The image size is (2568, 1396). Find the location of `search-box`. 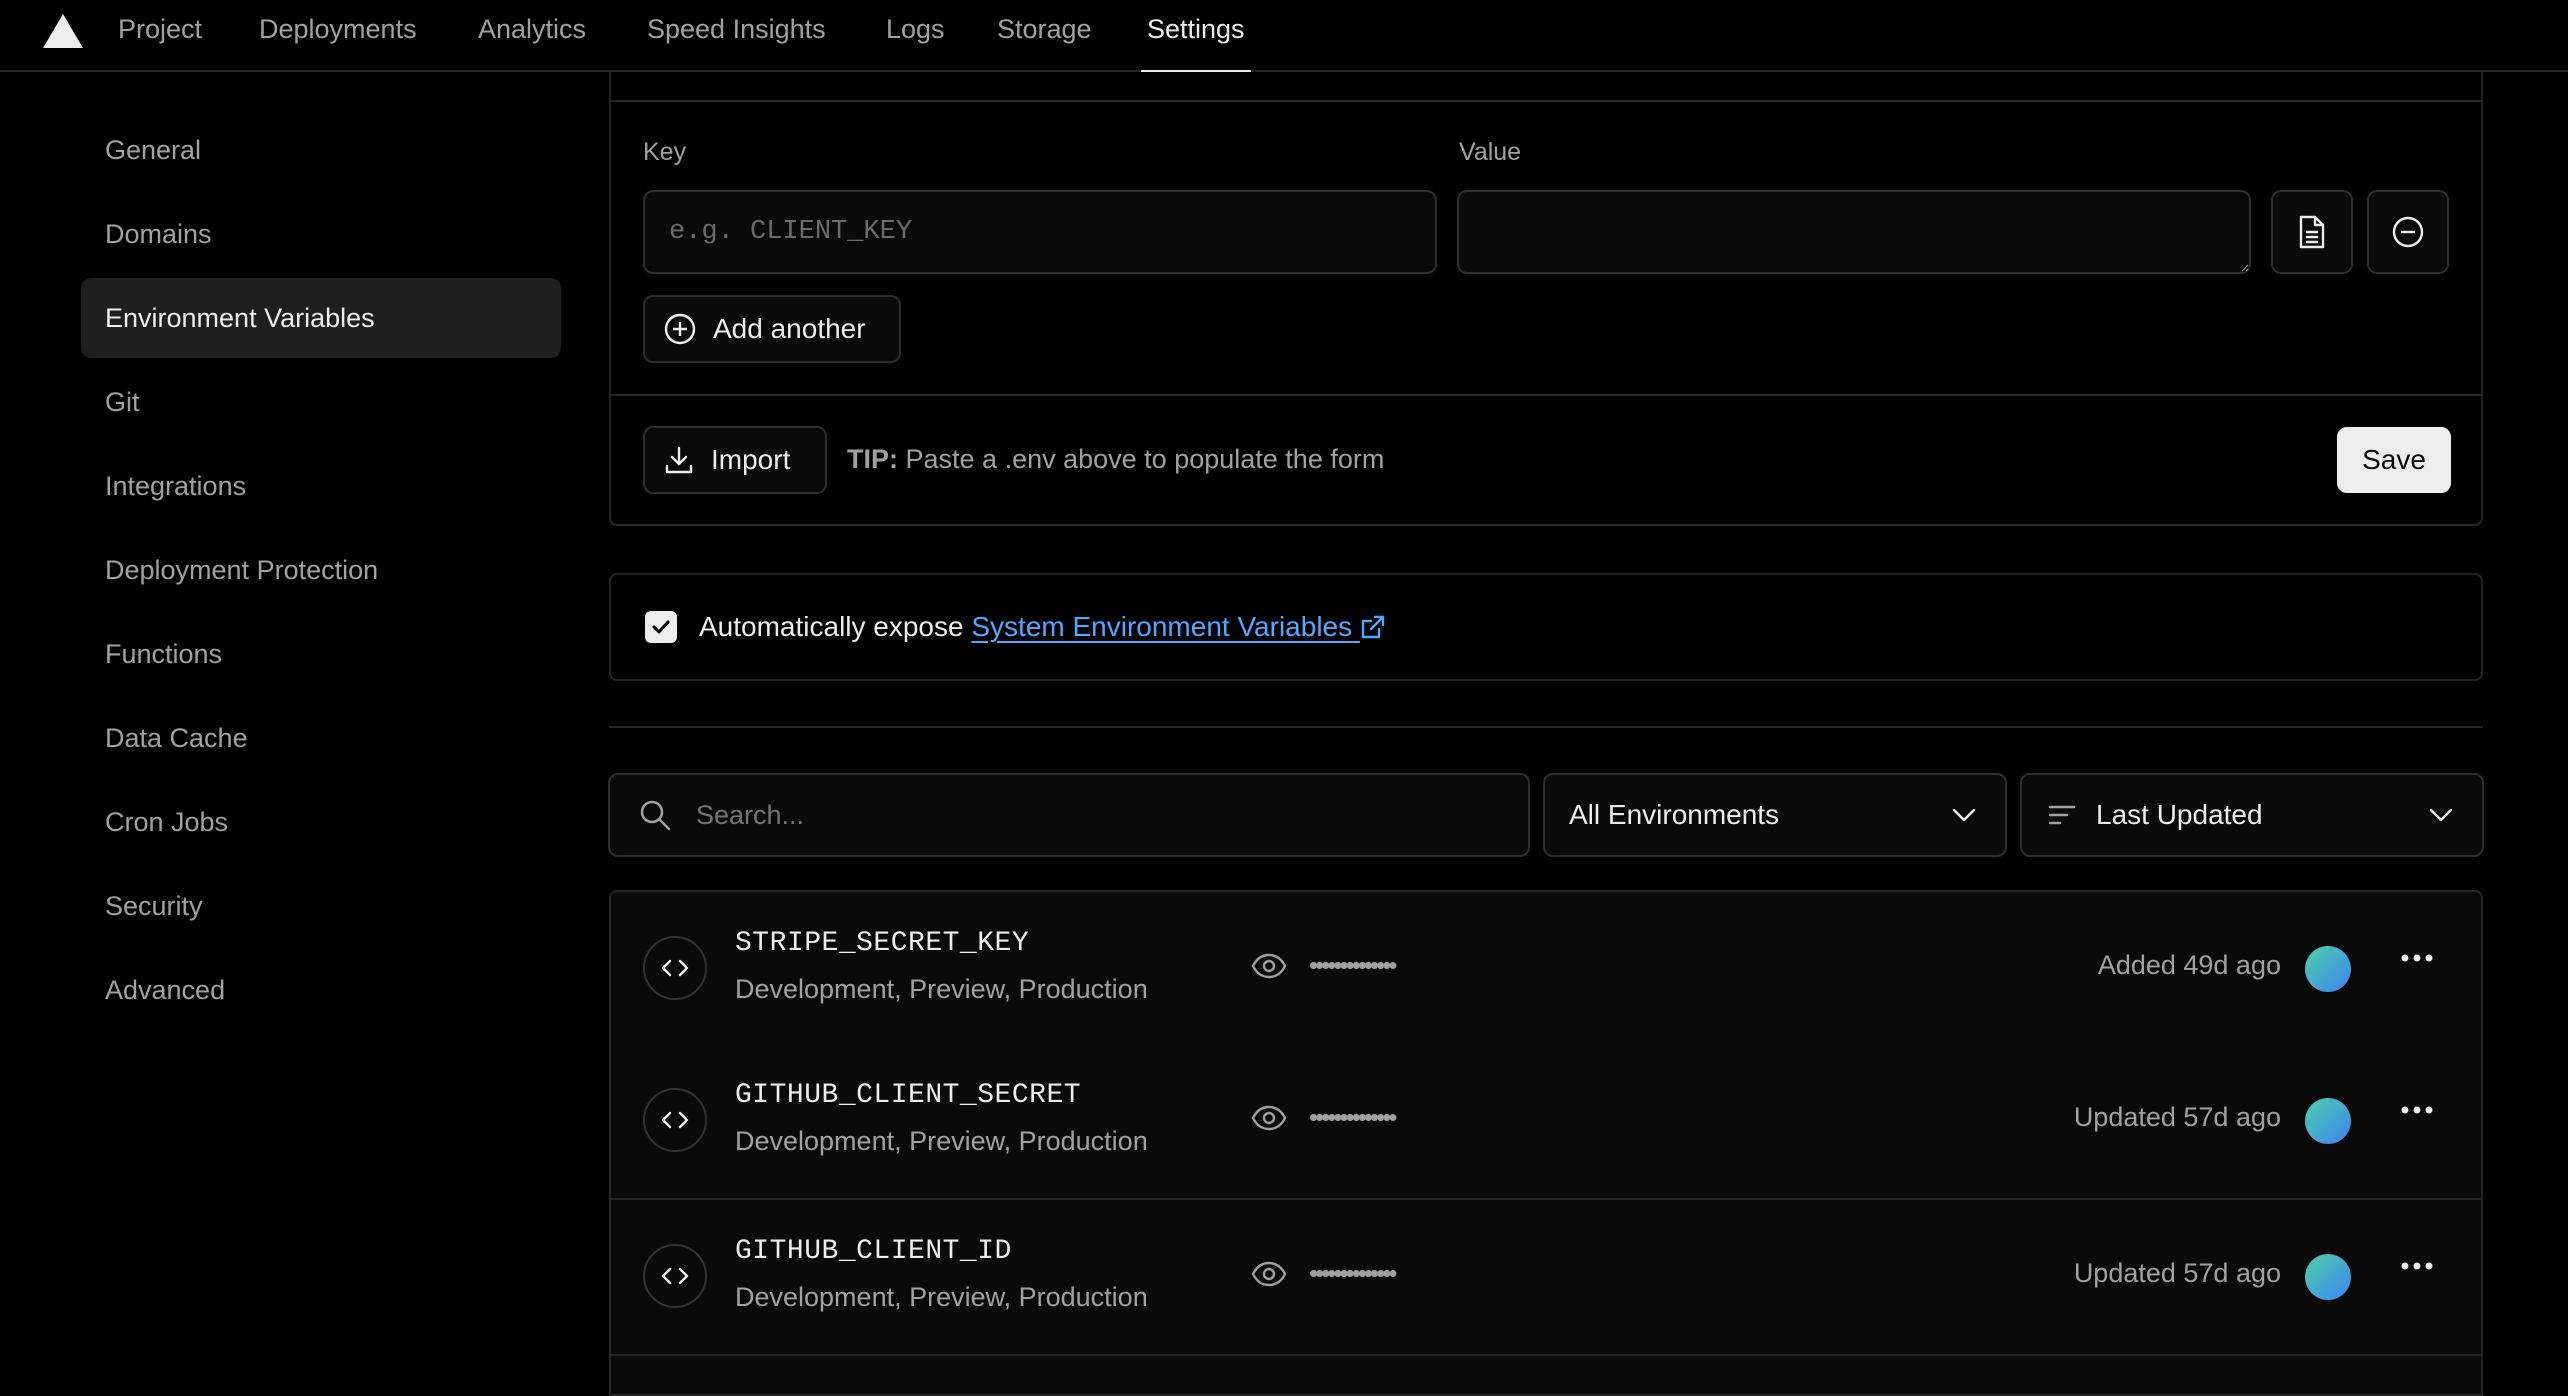

search-box is located at coordinates (1069, 815).